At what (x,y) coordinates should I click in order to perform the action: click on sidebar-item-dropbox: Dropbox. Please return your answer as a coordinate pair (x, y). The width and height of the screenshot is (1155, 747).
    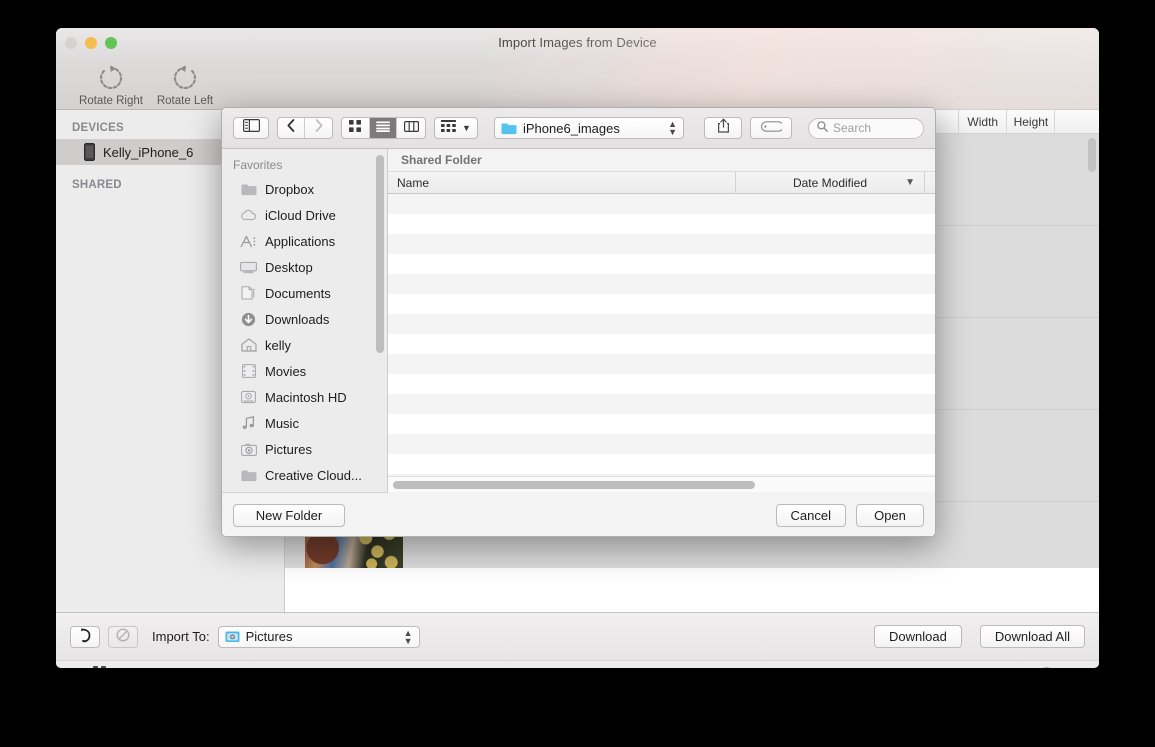
    Looking at the image, I should click on (304, 189).